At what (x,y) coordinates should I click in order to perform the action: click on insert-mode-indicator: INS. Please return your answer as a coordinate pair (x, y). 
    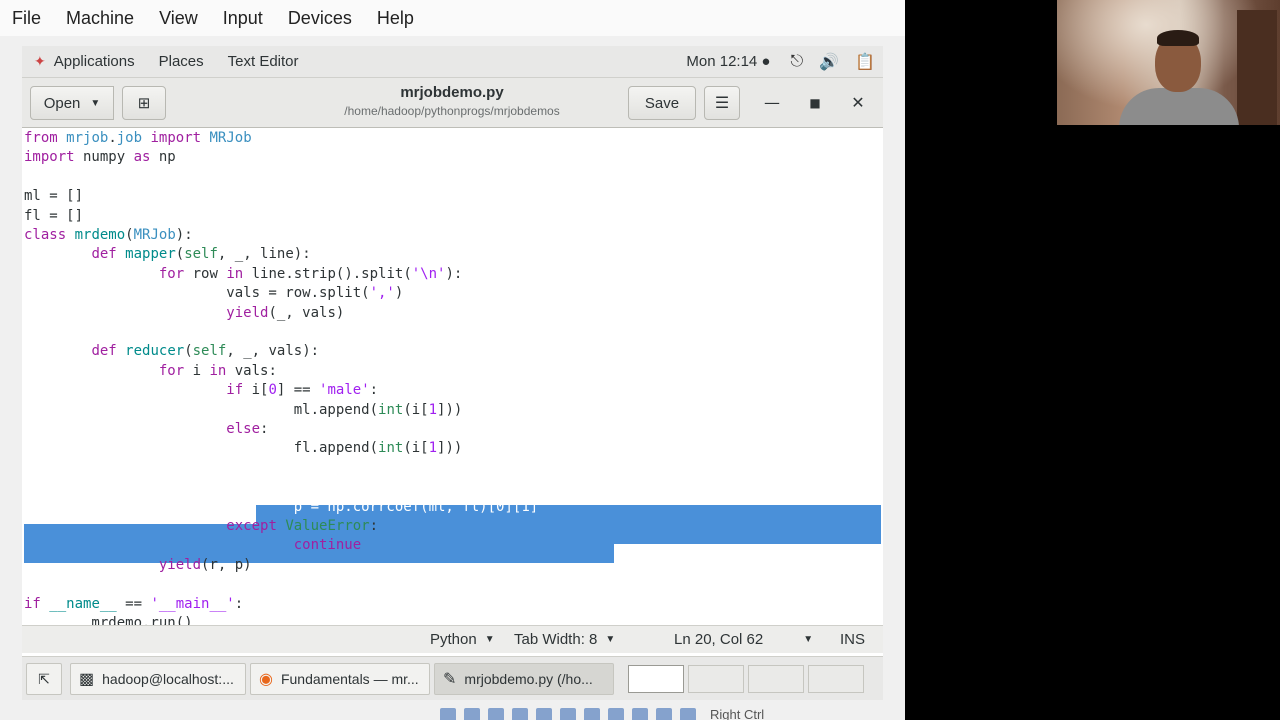
    Looking at the image, I should click on (852, 639).